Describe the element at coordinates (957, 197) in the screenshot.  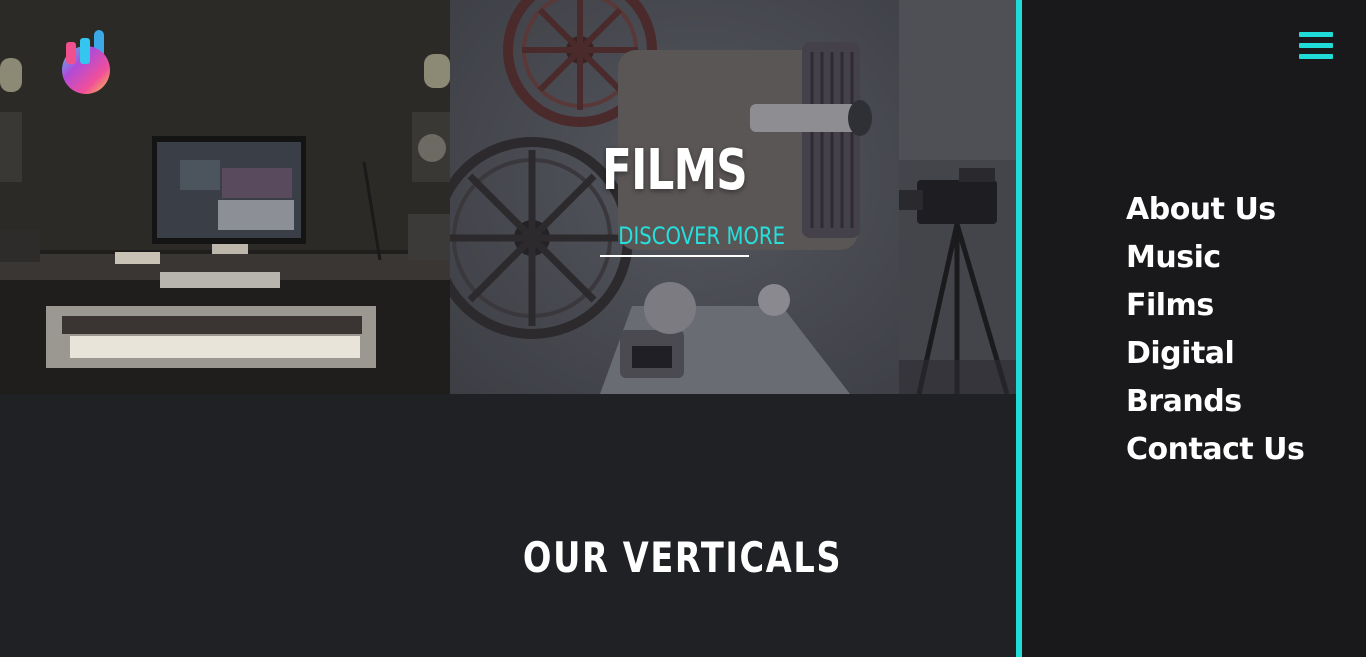
I see `camera-panel-image` at that location.